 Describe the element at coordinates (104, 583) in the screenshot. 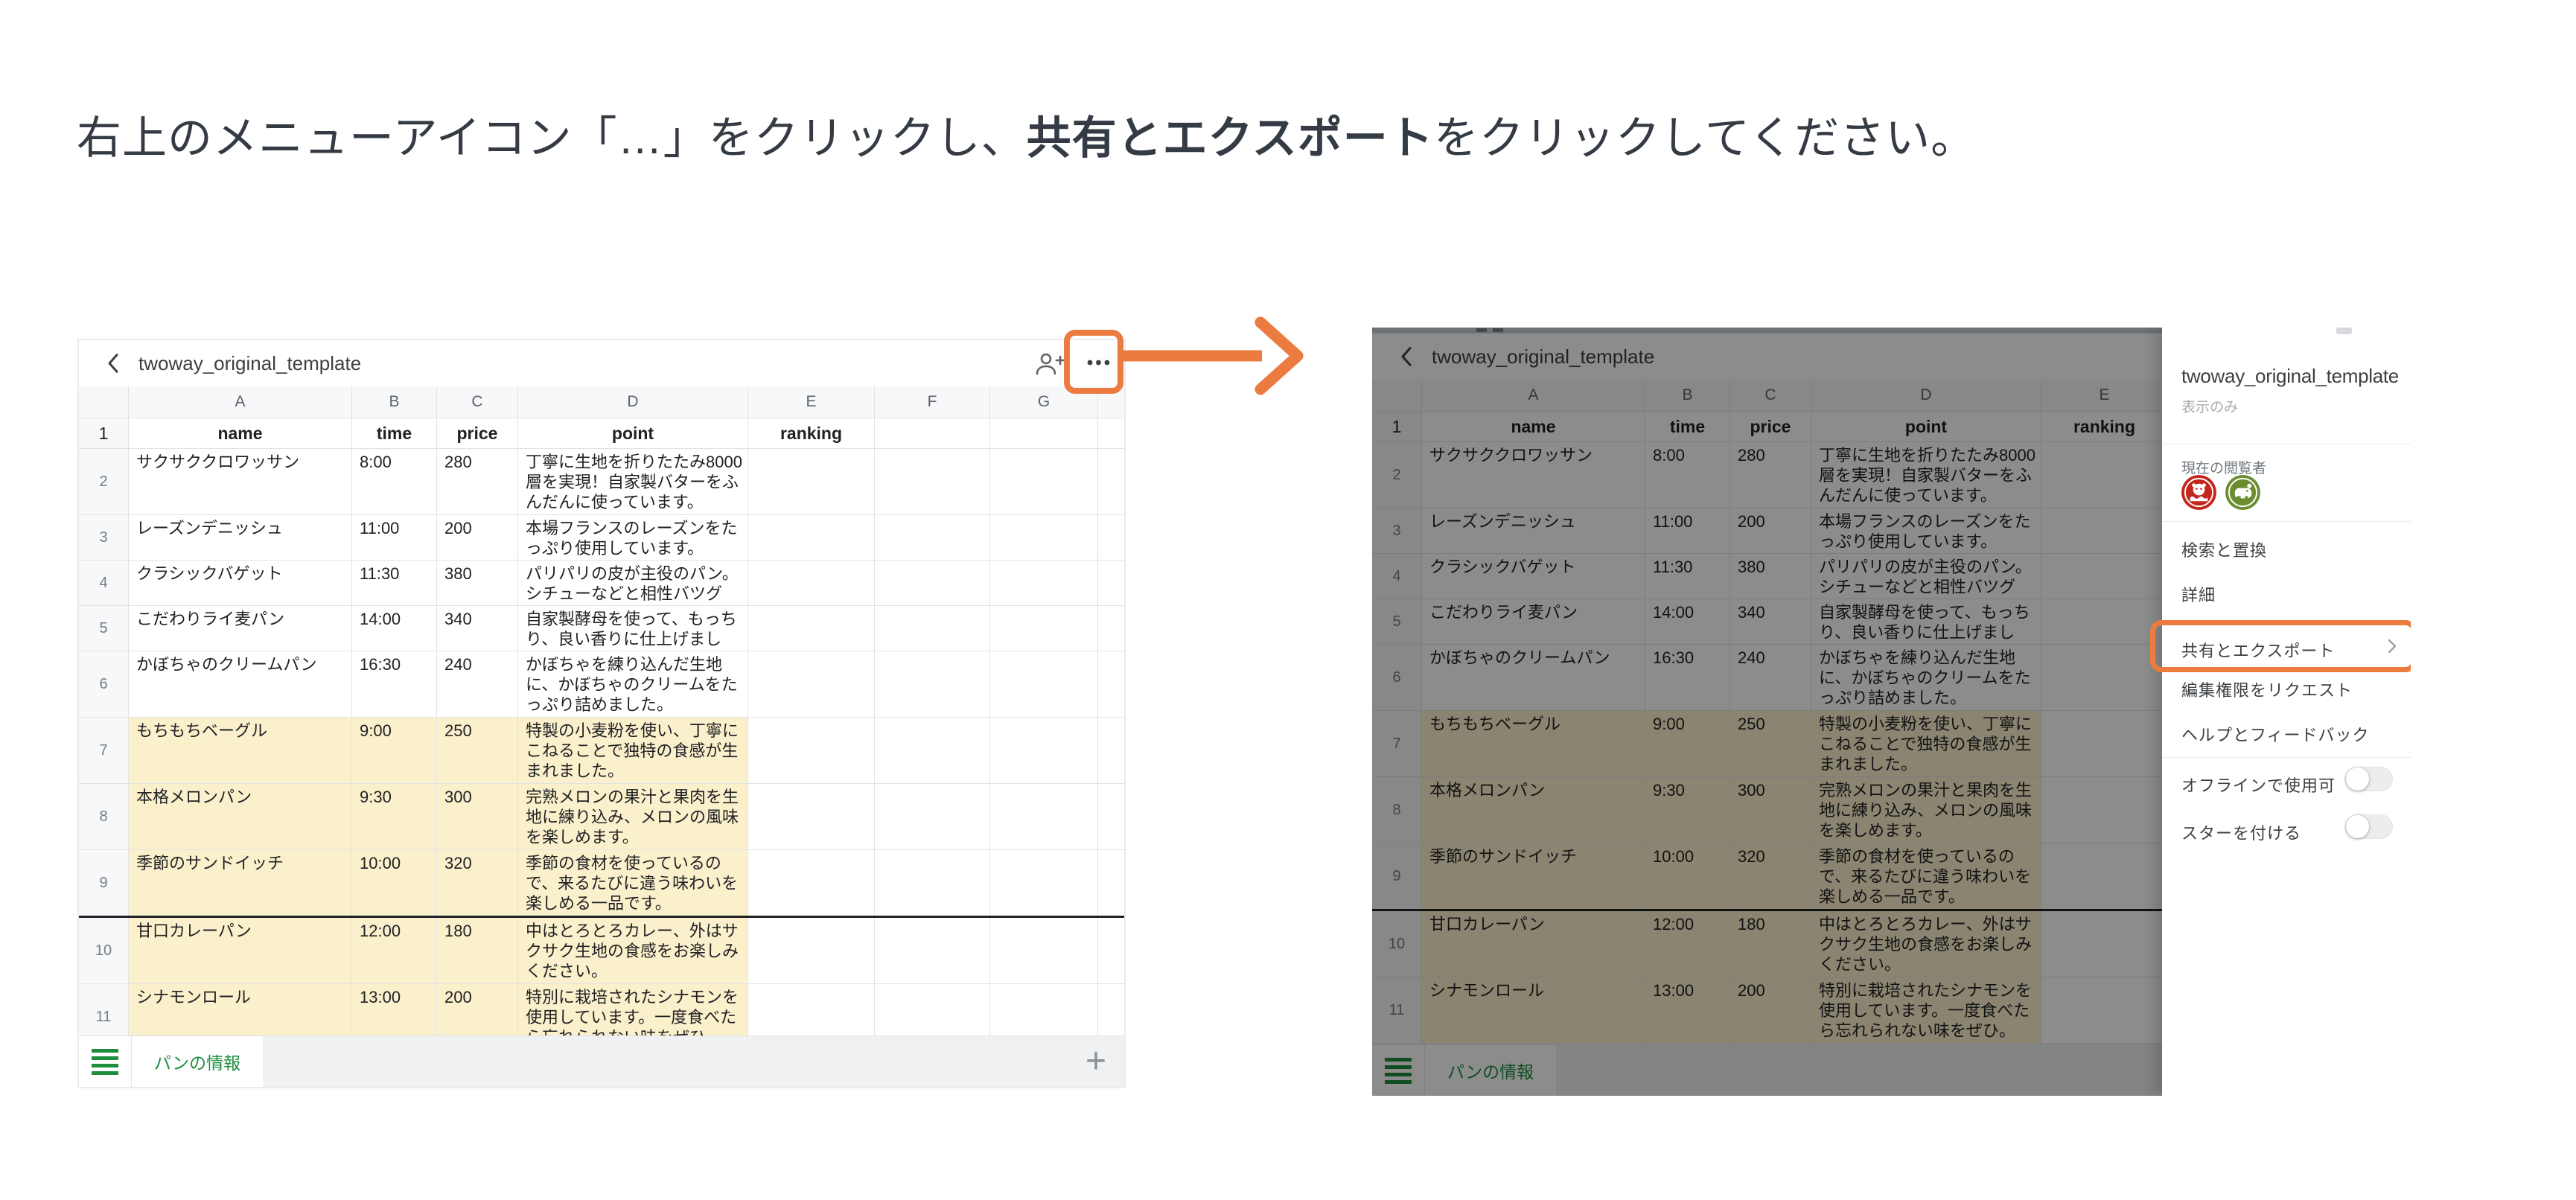

I see `row-number: 4` at that location.